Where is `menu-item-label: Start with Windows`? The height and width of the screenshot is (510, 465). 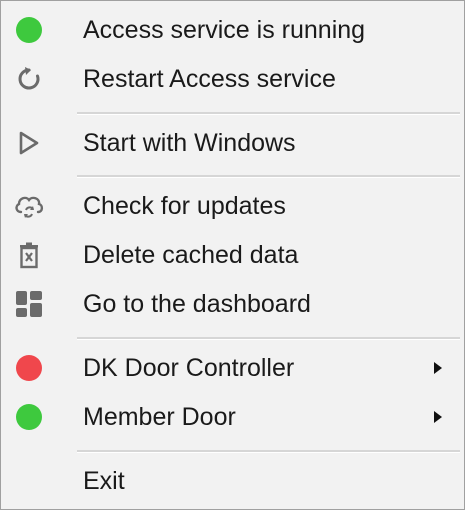
menu-item-label: Start with Windows is located at coordinates (189, 143).